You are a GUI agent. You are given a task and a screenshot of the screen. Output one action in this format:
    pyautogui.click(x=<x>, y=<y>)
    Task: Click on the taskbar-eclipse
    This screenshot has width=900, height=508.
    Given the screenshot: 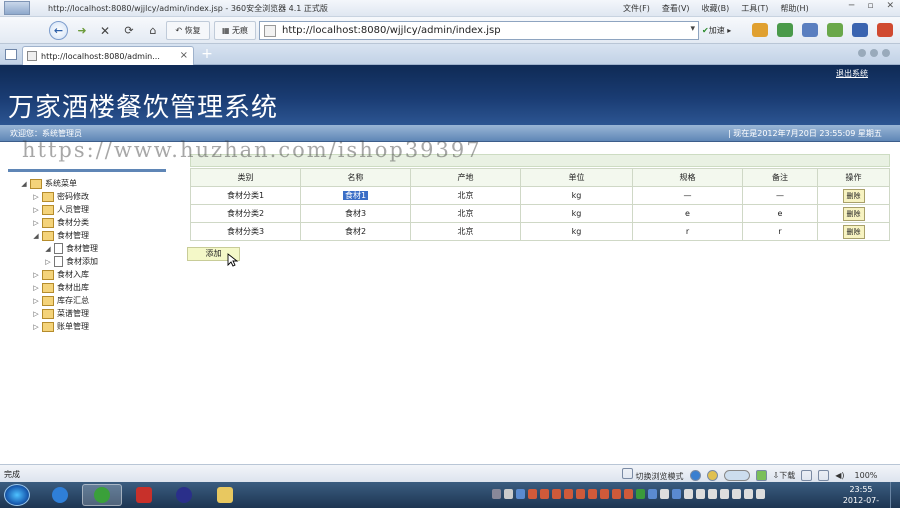 What is the action you would take?
    pyautogui.click(x=184, y=495)
    